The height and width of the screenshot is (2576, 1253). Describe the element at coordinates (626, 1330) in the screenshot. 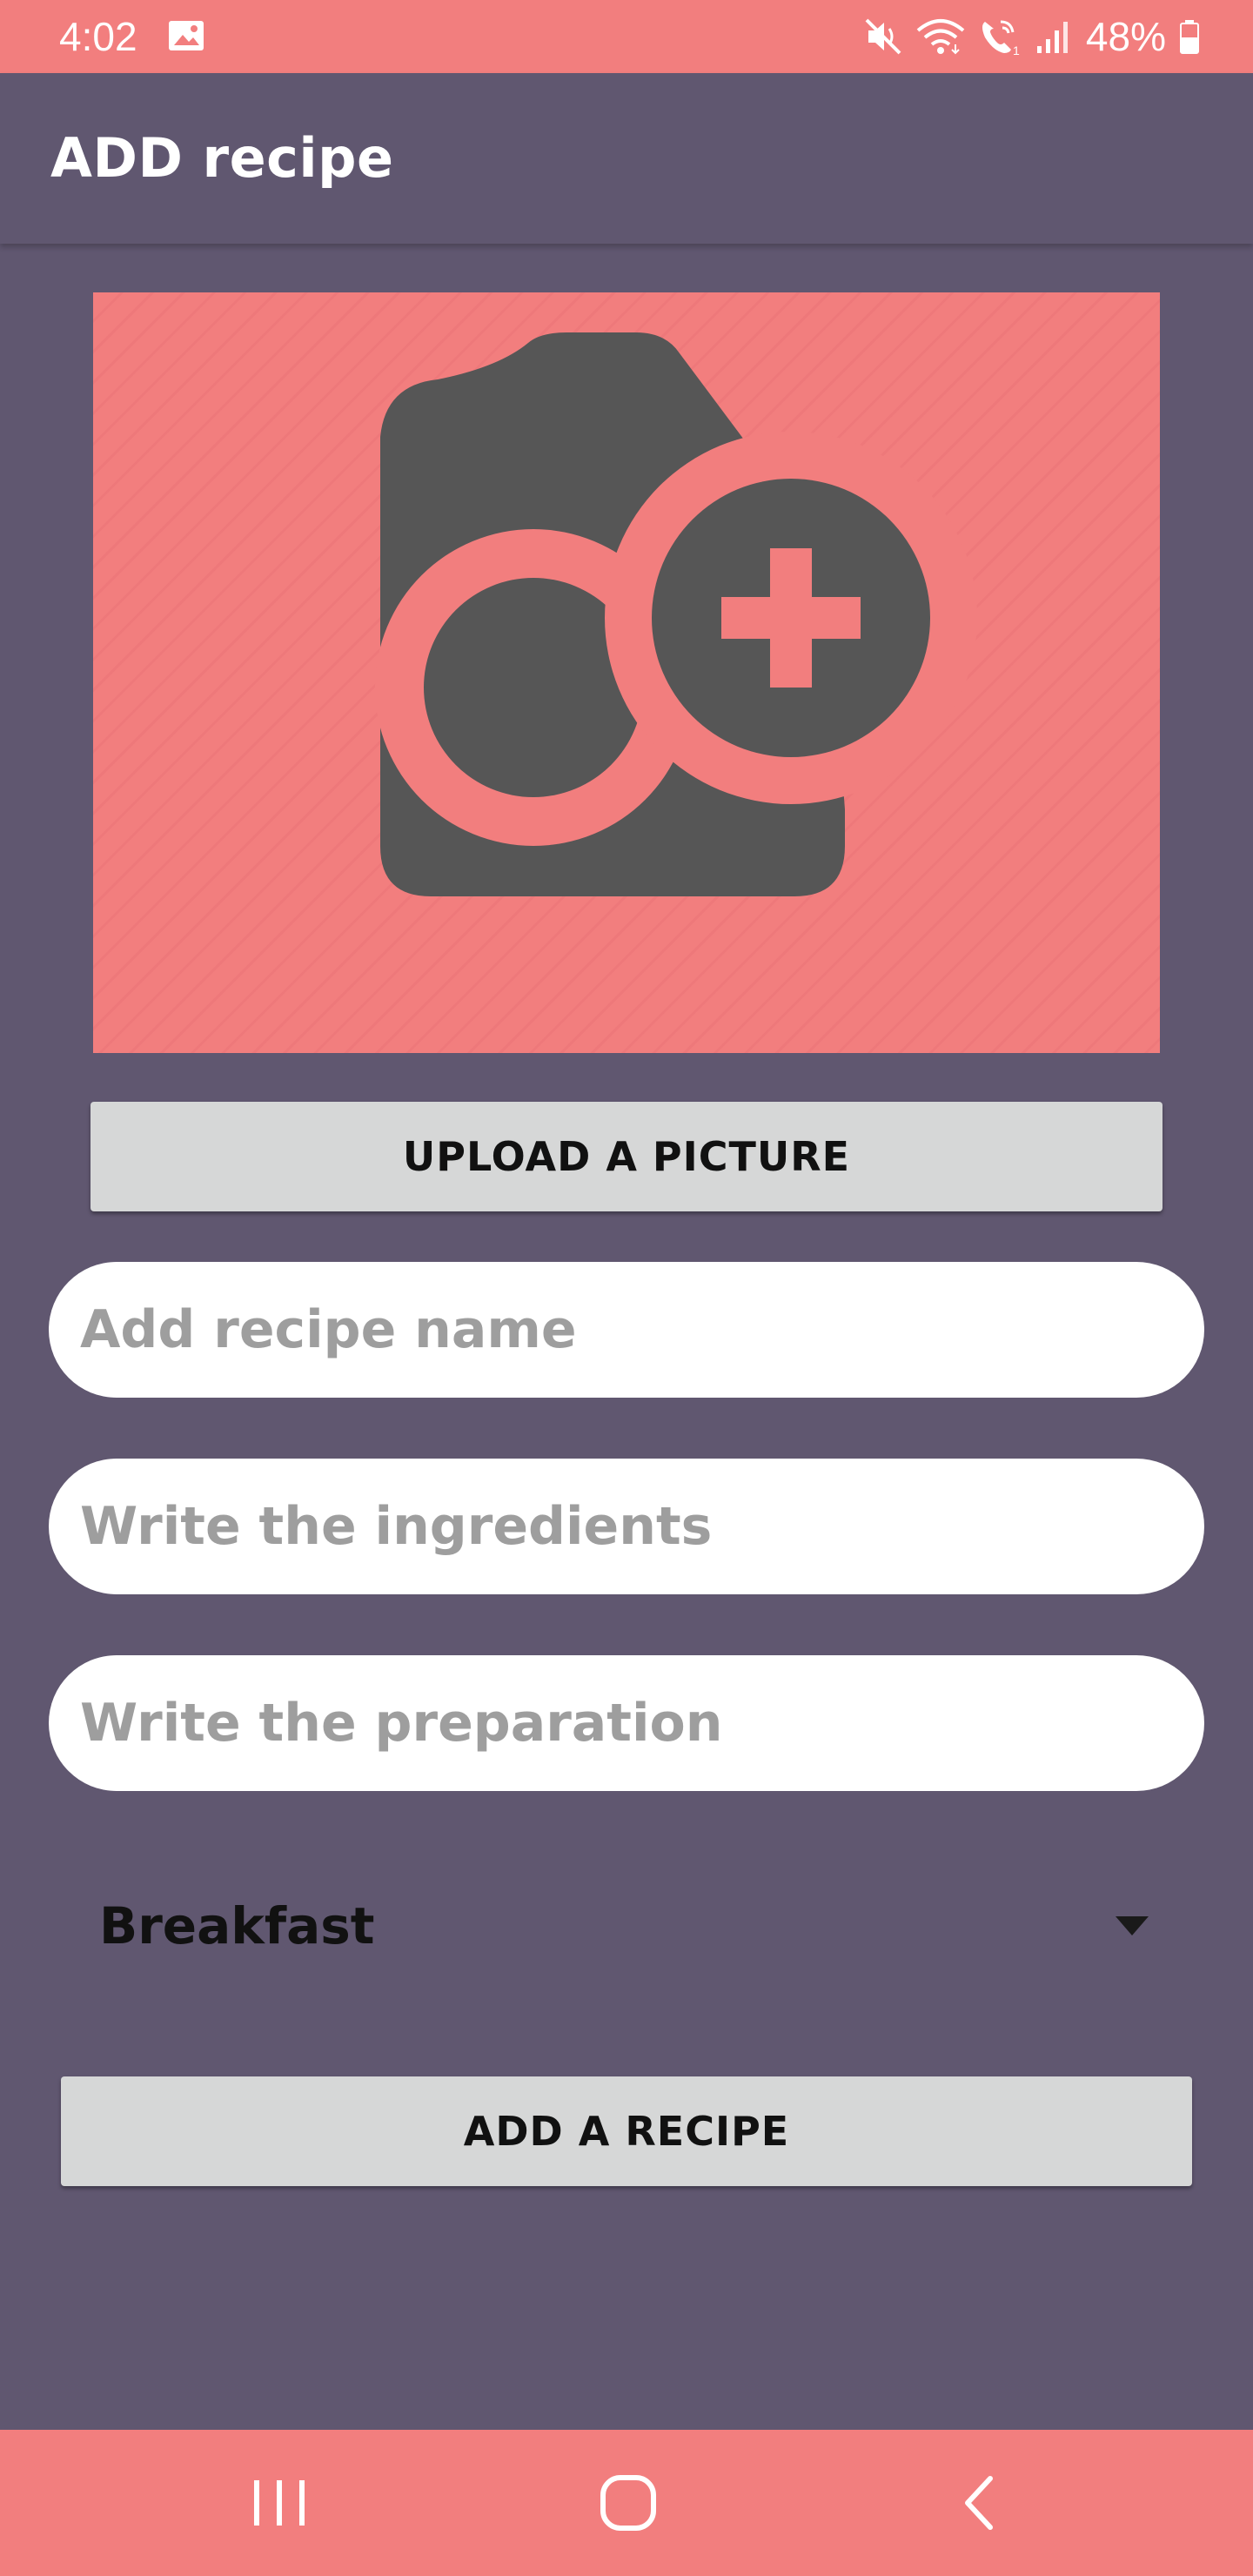

I see `recipe-name-input` at that location.